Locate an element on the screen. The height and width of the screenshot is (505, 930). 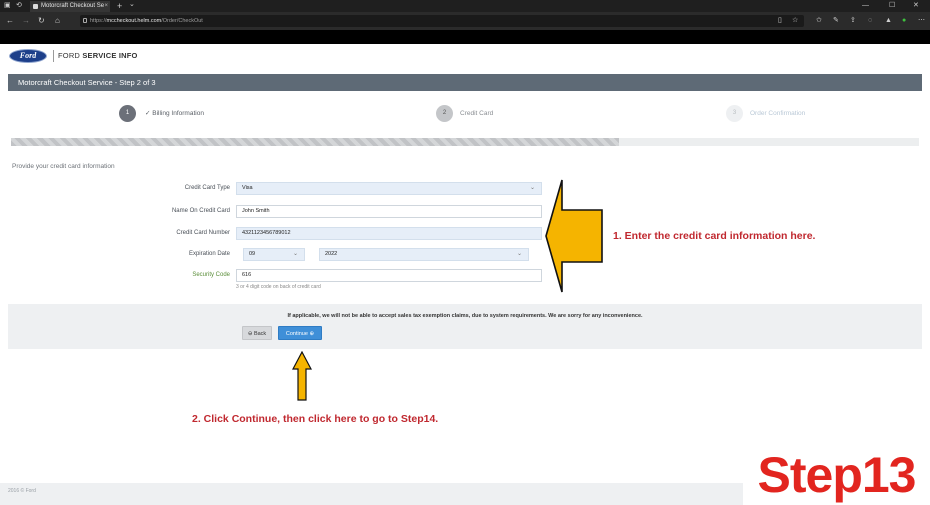
continue-arrow-icon: ⊕ is located at coordinates (312, 334).